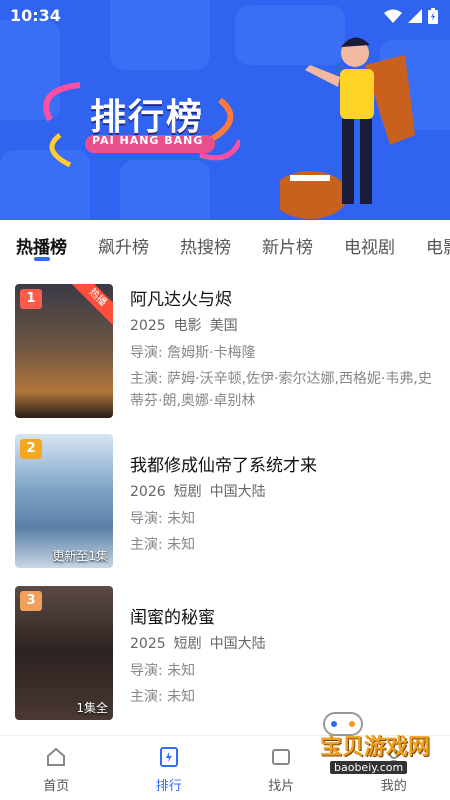 The image size is (450, 800). Describe the element at coordinates (225, 16) in the screenshot. I see `status-bar: 10:34` at that location.